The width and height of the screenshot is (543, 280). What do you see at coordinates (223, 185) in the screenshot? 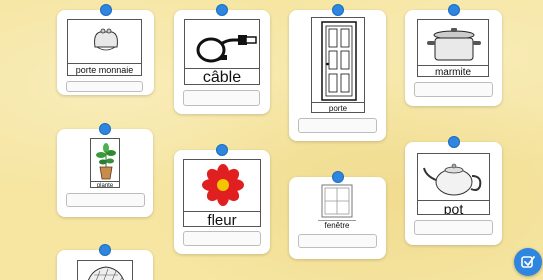
I see `flower-icon` at bounding box center [223, 185].